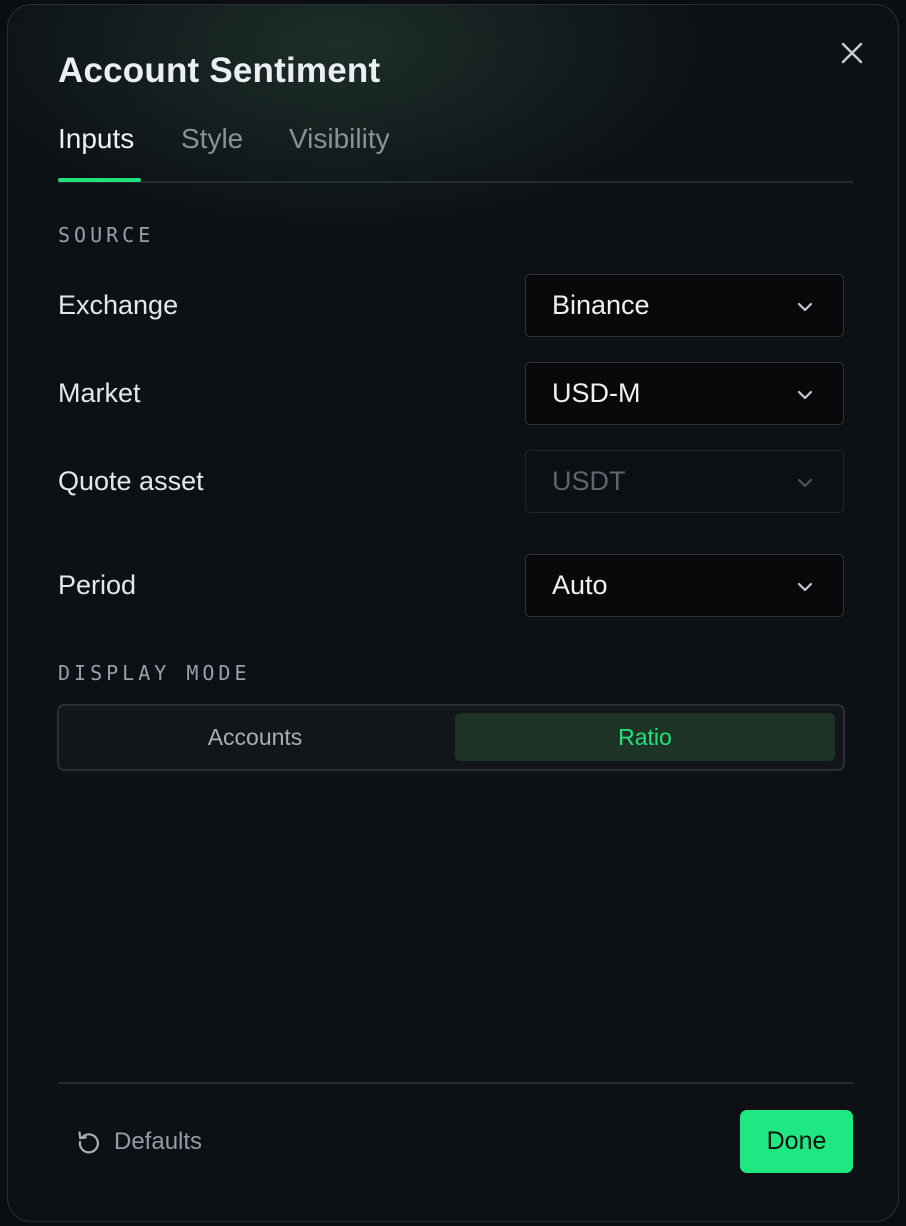 This screenshot has height=1226, width=906. Describe the element at coordinates (255, 737) in the screenshot. I see `segment-accounts: Accounts` at that location.